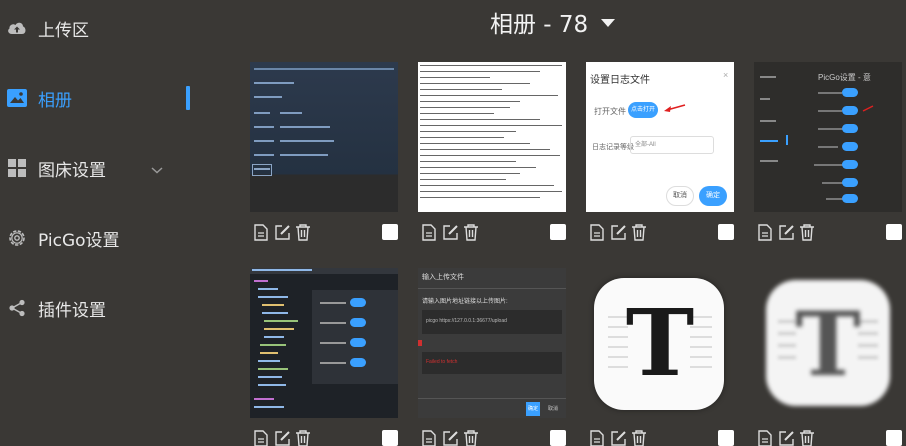 This screenshot has width=906, height=446. I want to click on sidebar-item-label: PicGo设置, so click(79, 240).